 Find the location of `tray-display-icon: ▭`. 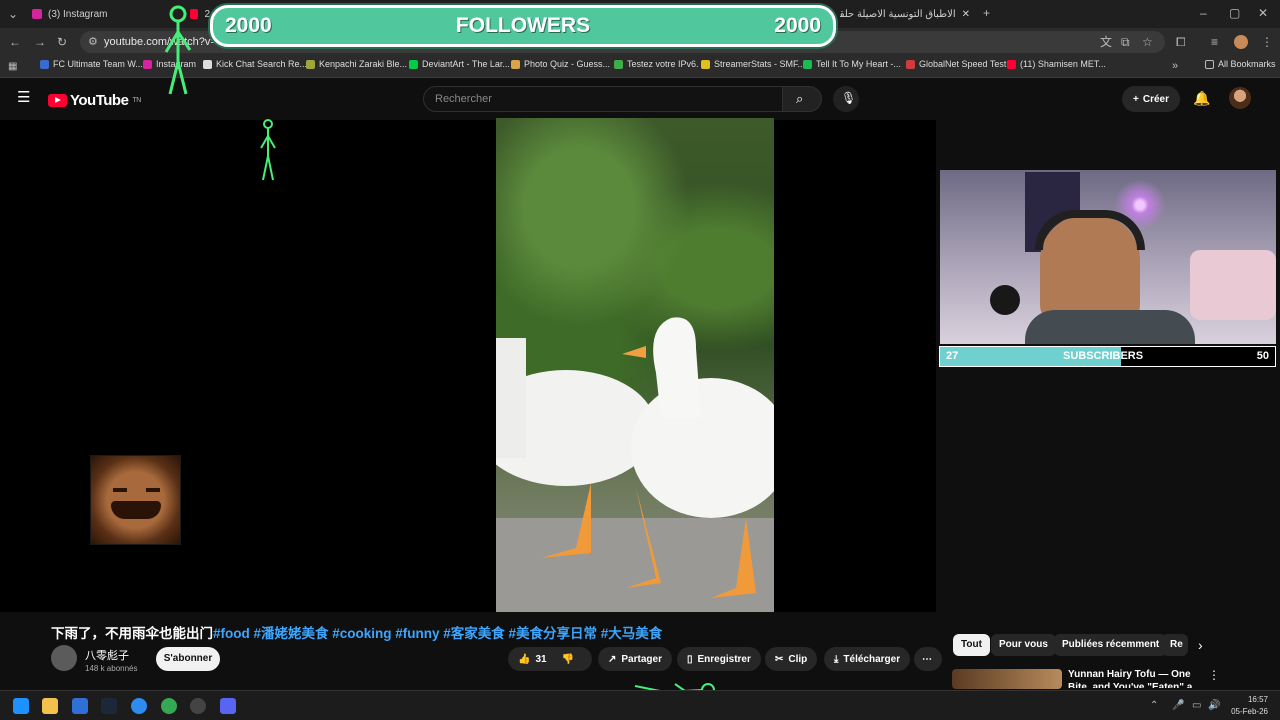

tray-display-icon: ▭ is located at coordinates (1196, 706).